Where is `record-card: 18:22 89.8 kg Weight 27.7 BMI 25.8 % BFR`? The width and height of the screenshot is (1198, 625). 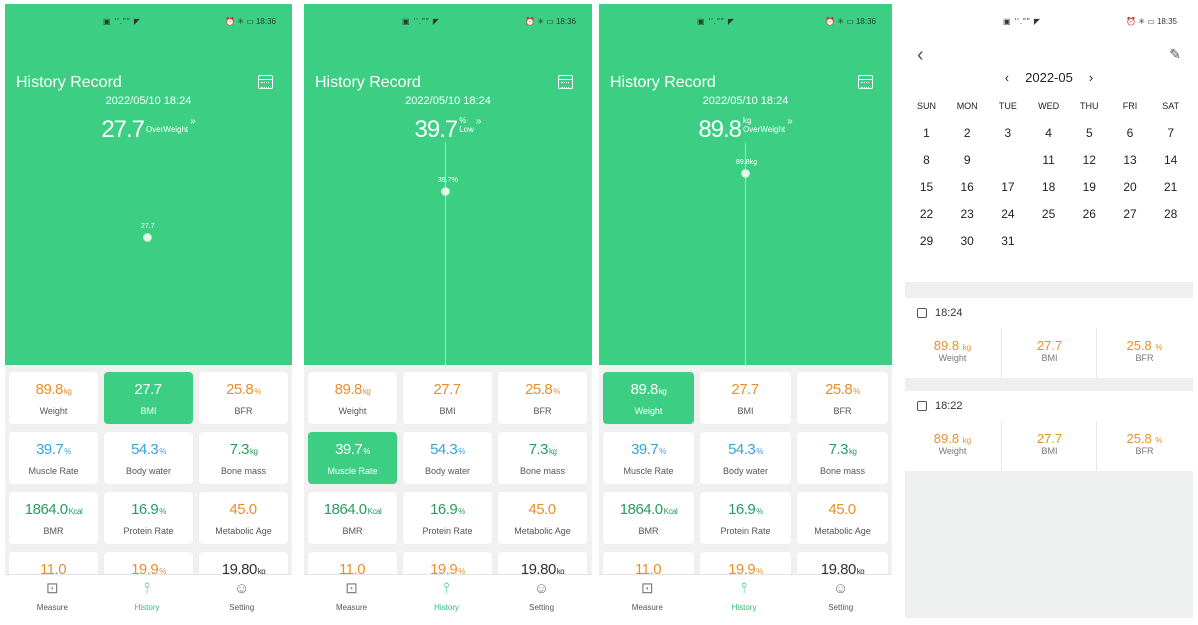
record-card: 18:22 89.8 kg Weight 27.7 BMI 25.8 % BFR is located at coordinates (1049, 431).